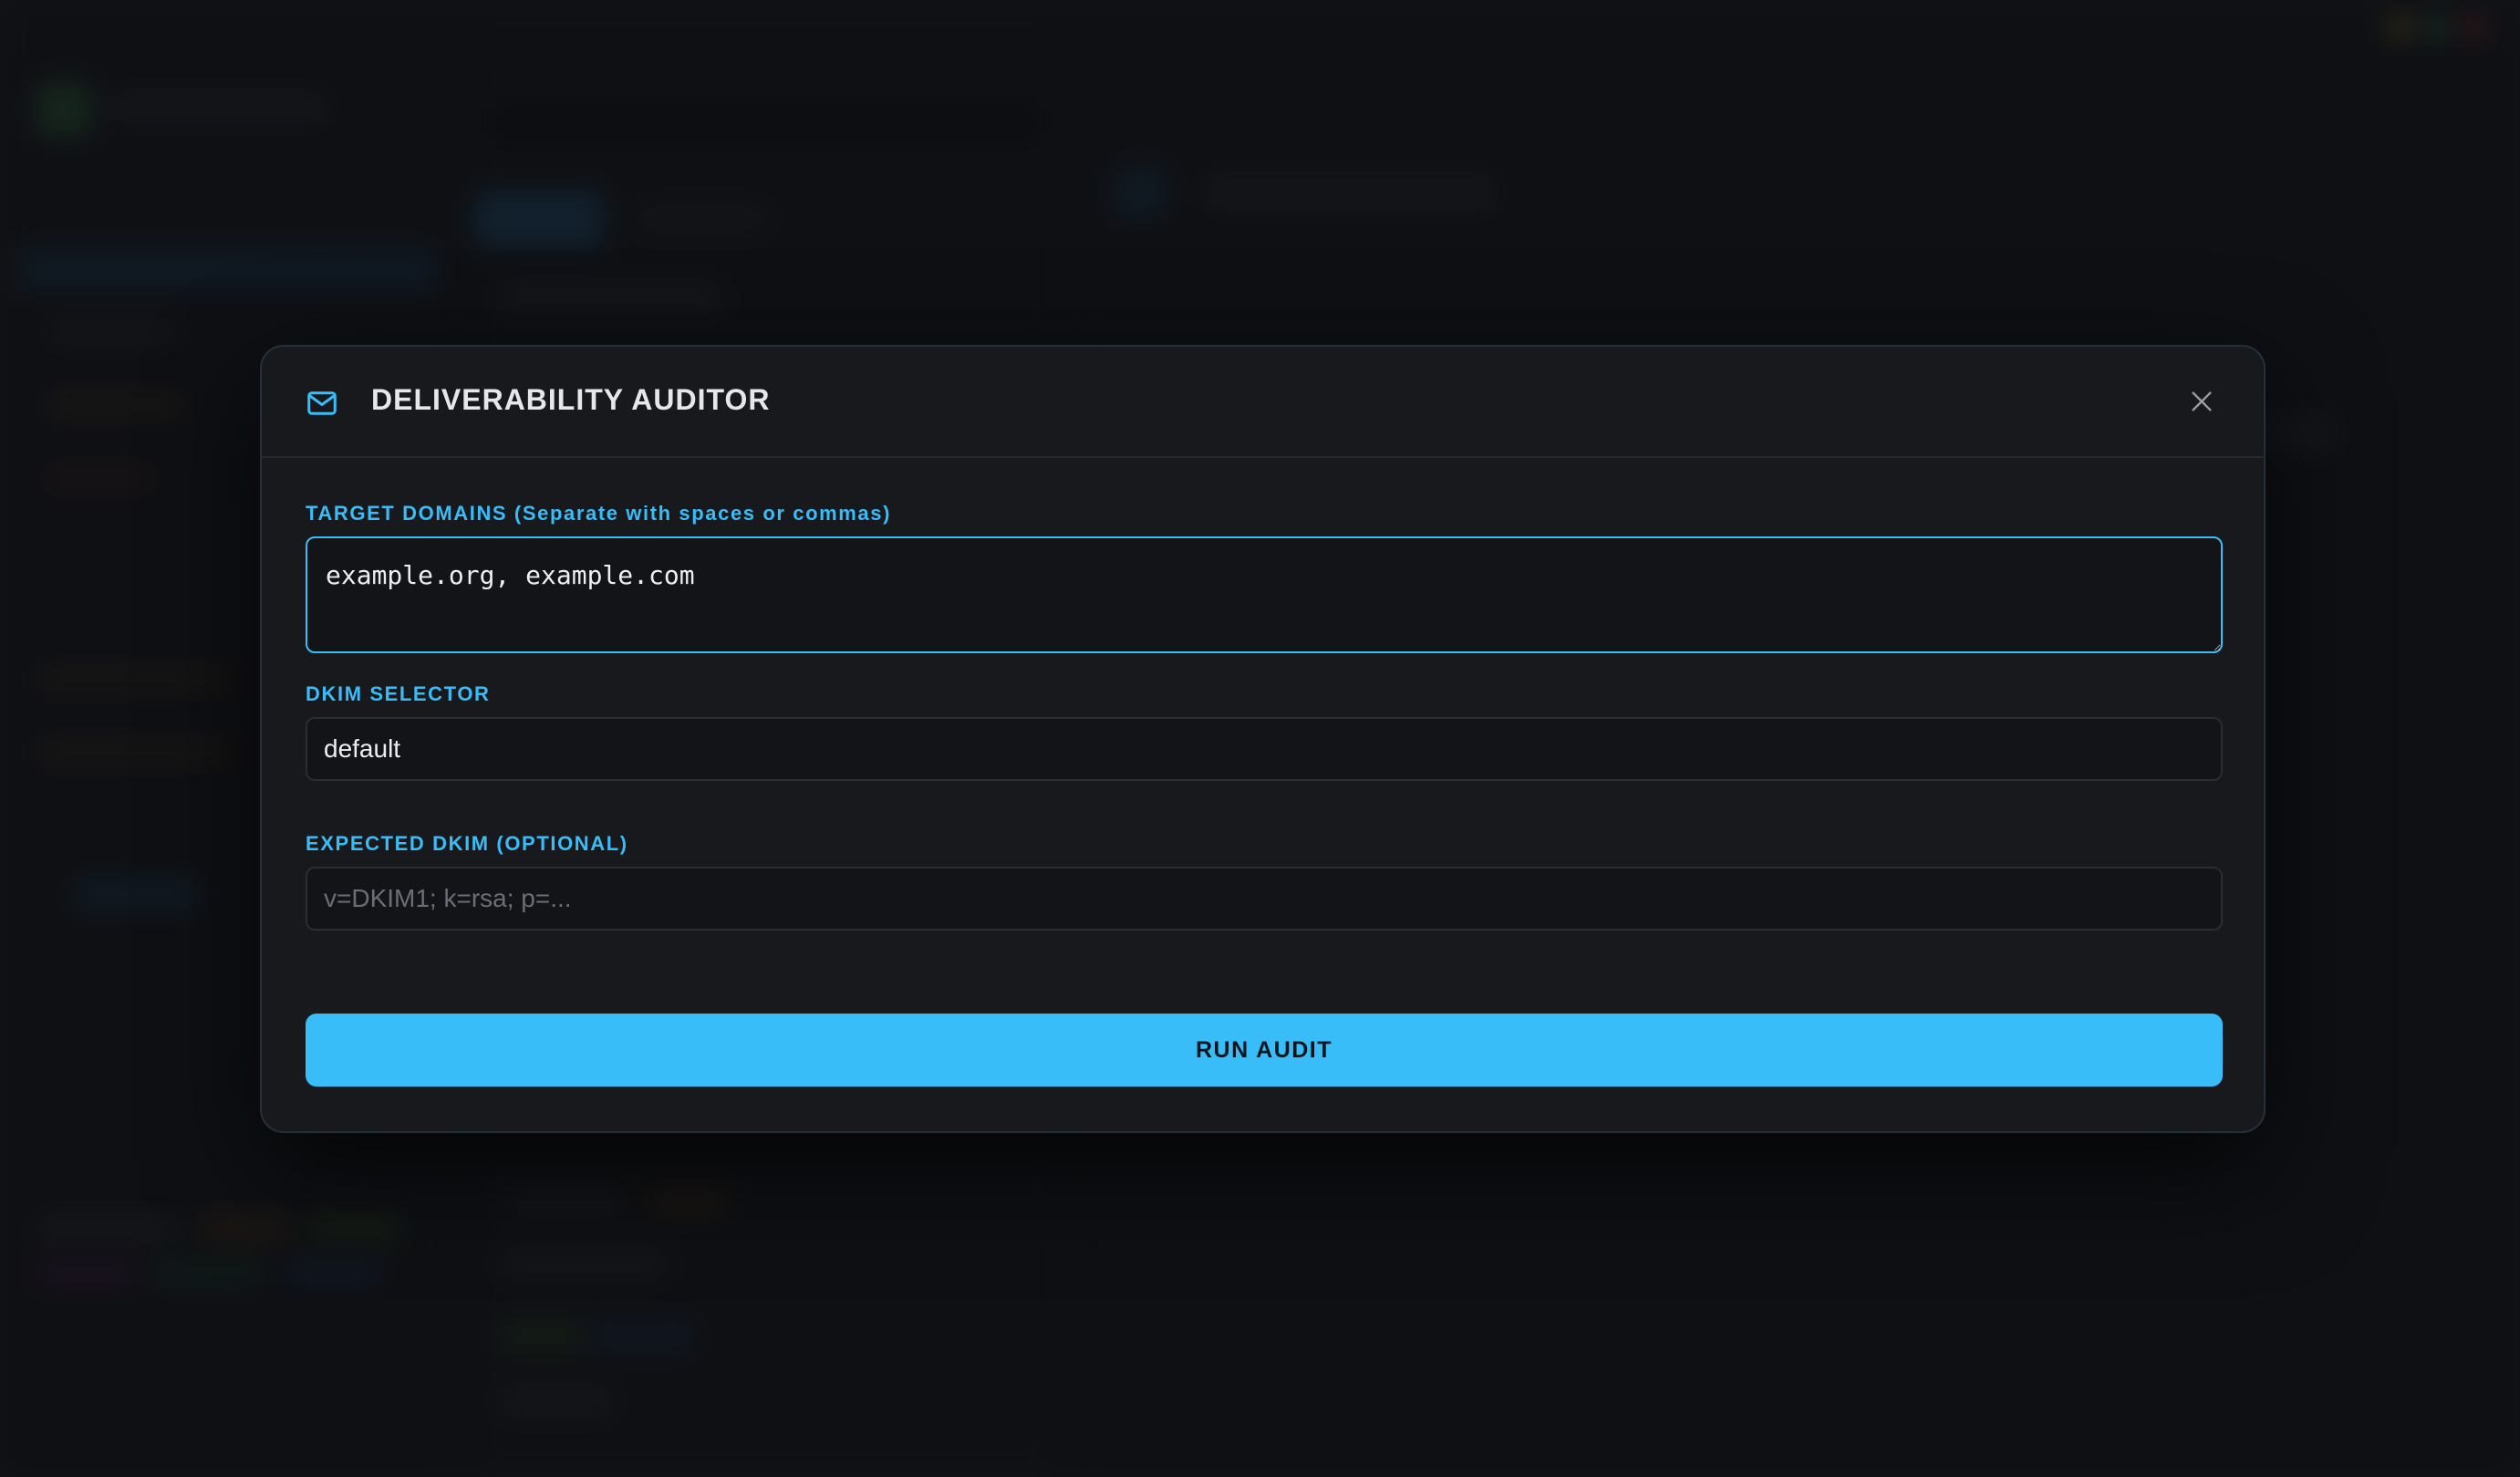  What do you see at coordinates (571, 399) in the screenshot?
I see `dialog-title: DELIVERABILITY AUDITOR` at bounding box center [571, 399].